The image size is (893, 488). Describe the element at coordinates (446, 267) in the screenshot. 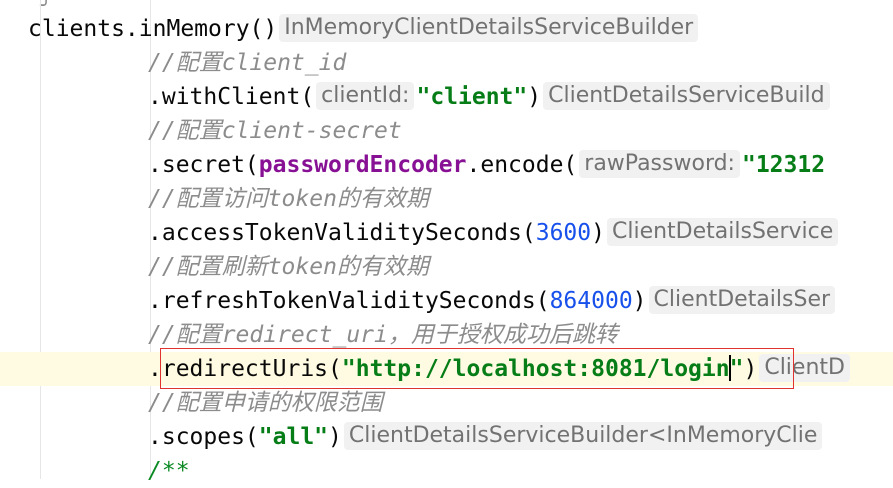

I see `code-line: //配置刷新token的有效期` at that location.